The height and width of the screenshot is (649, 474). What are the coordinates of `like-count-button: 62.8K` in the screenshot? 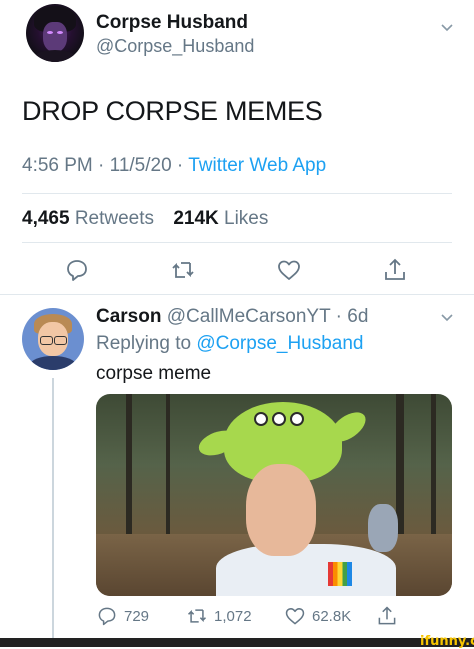 It's located at (317, 616).